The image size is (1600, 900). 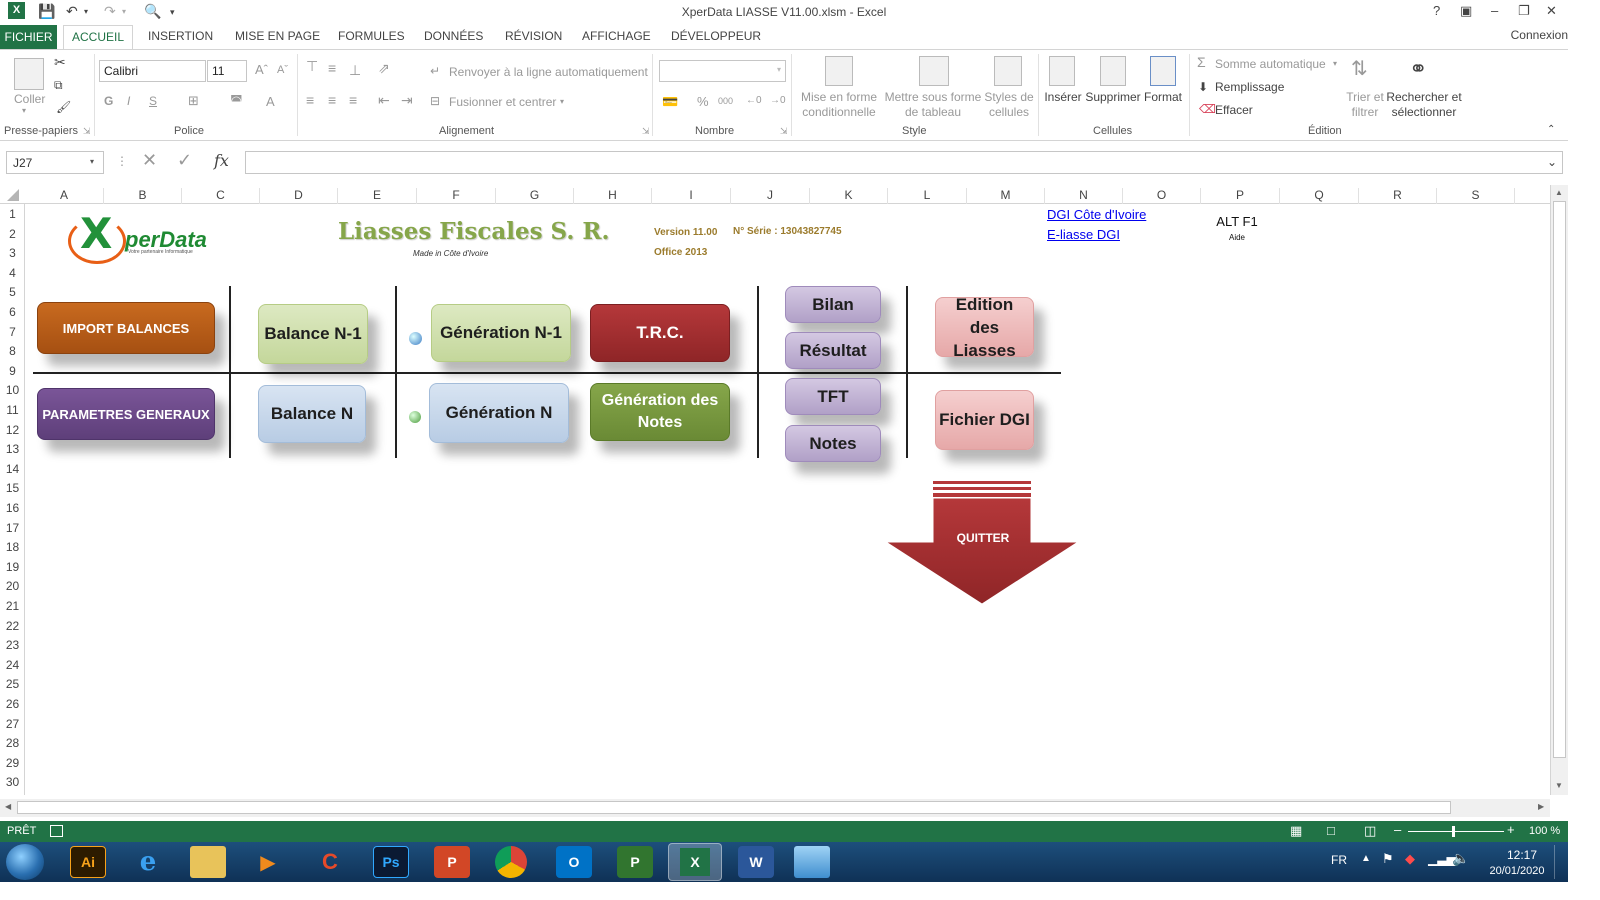 I want to click on row-header: 14, so click(x=12, y=469).